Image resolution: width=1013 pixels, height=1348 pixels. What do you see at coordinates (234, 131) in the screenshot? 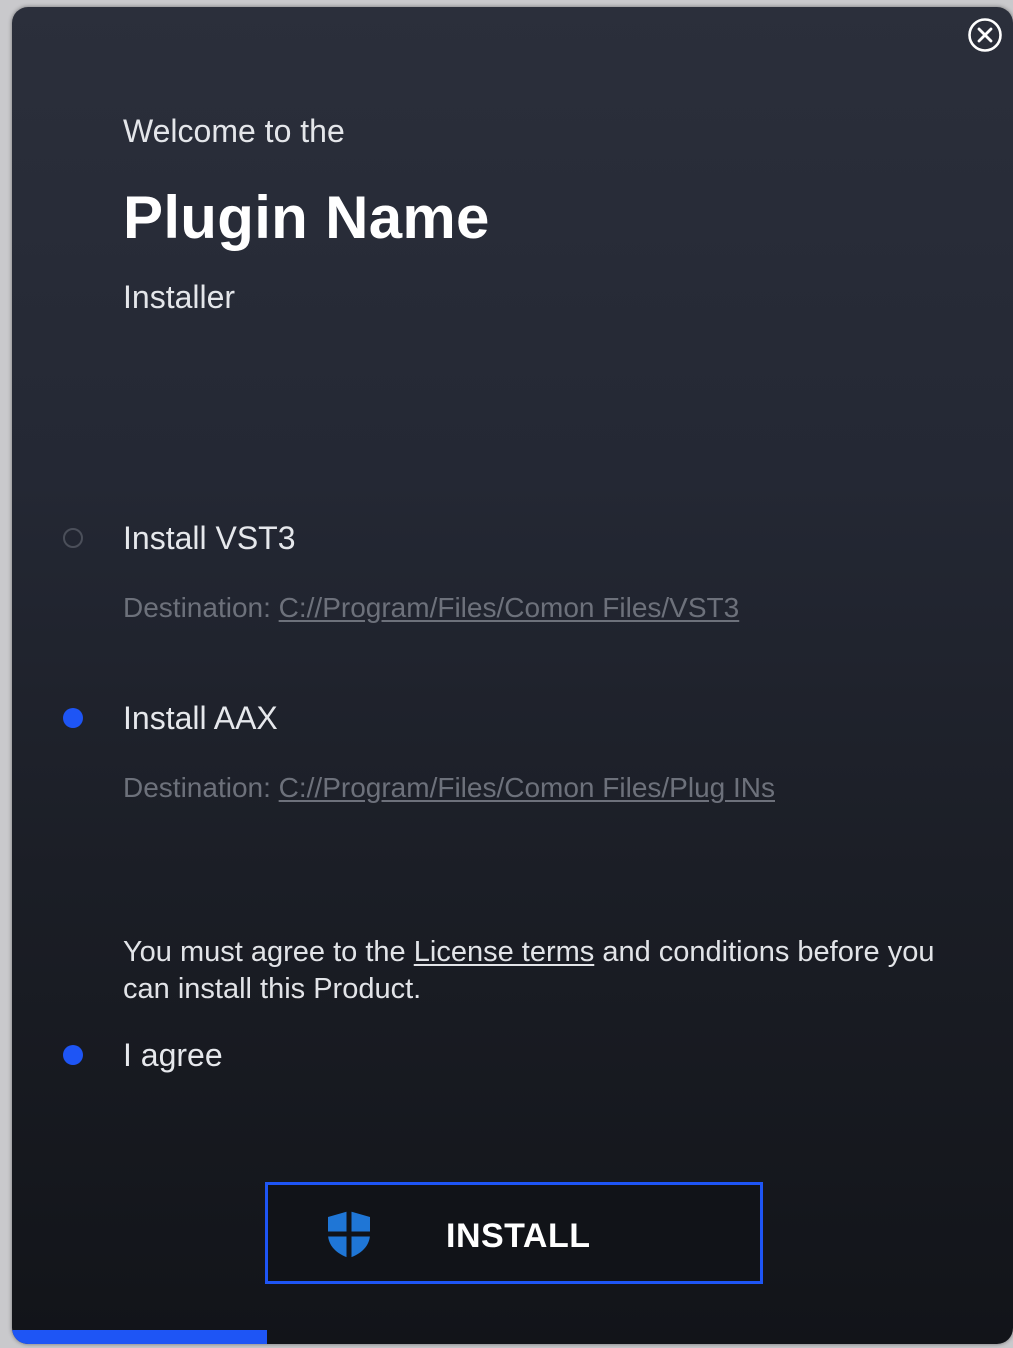
I see `welcome-text: Welcome to the` at bounding box center [234, 131].